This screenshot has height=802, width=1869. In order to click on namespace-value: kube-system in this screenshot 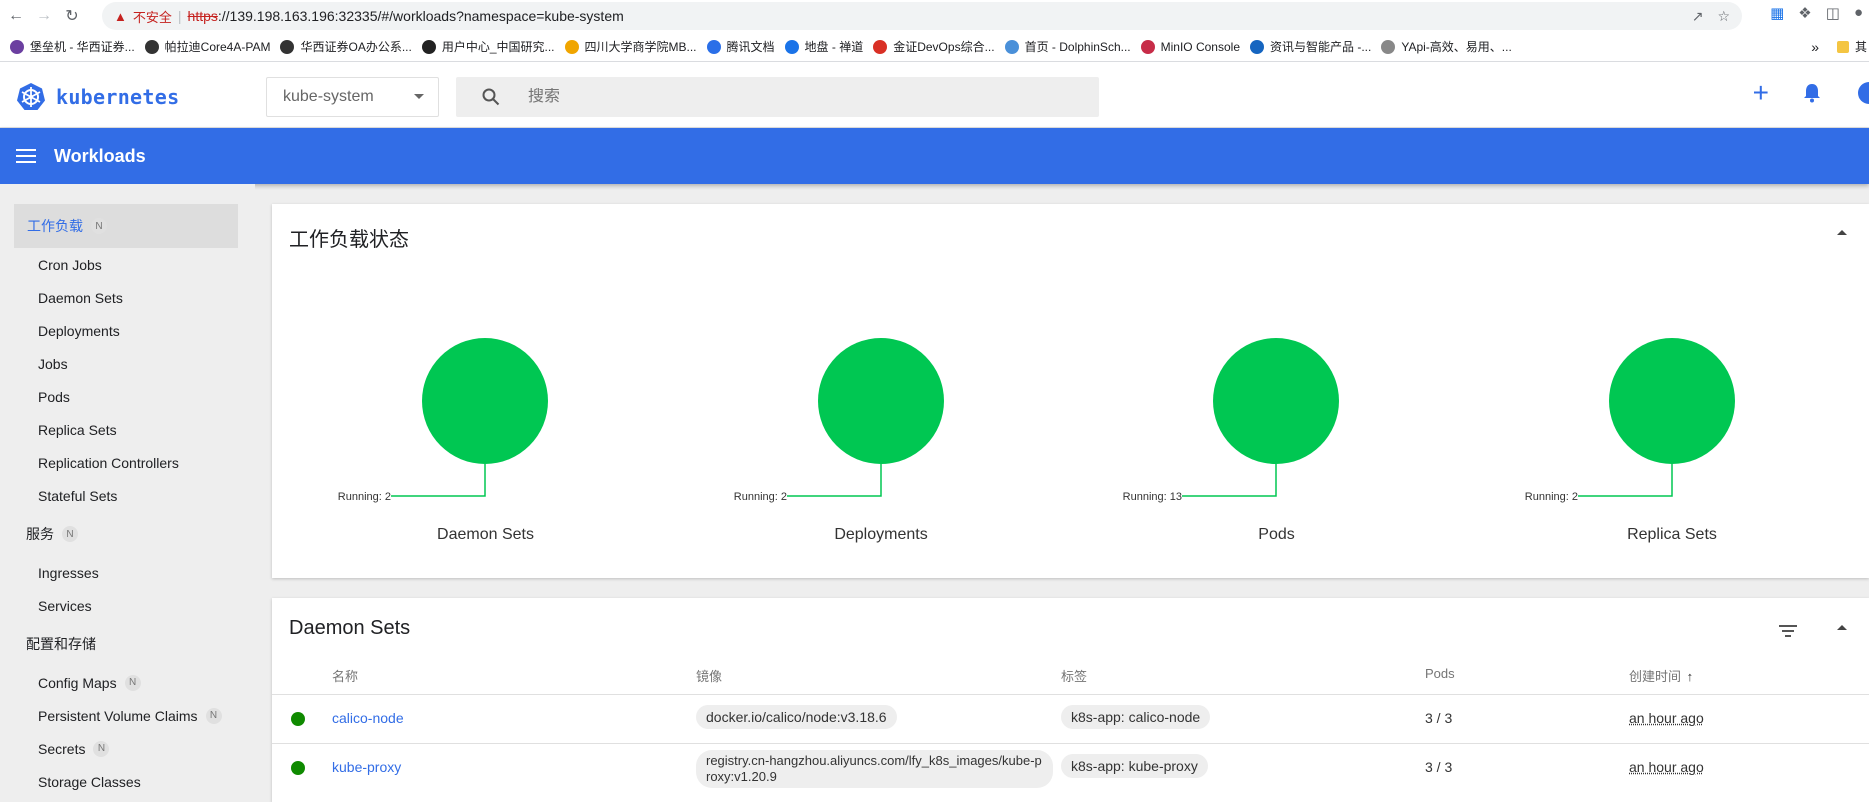, I will do `click(328, 96)`.